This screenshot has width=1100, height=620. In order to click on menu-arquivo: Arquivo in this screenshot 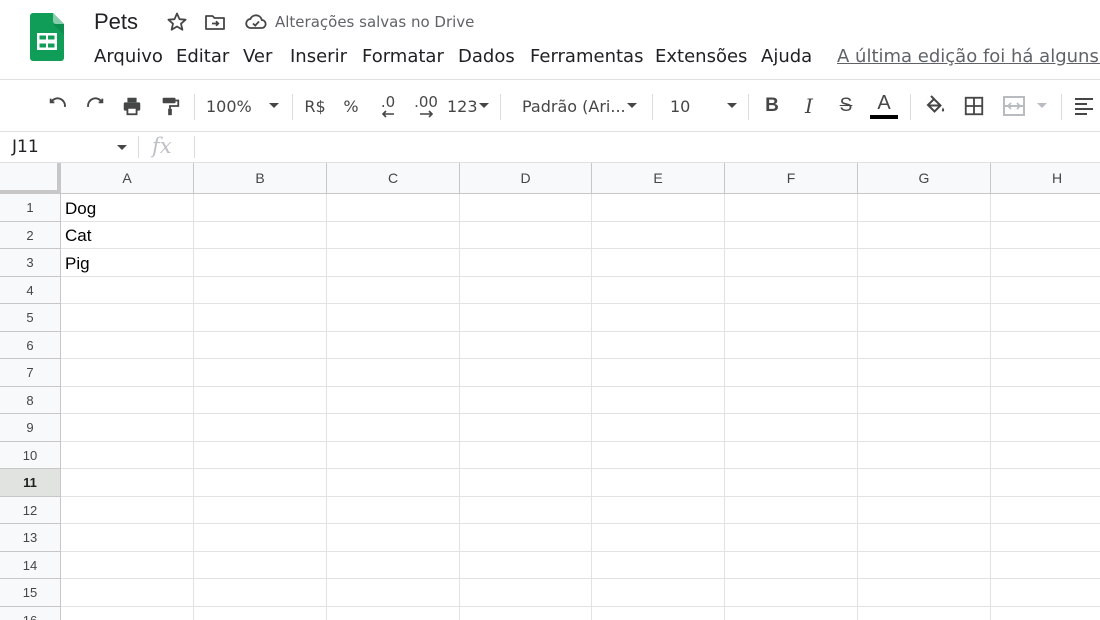, I will do `click(128, 56)`.